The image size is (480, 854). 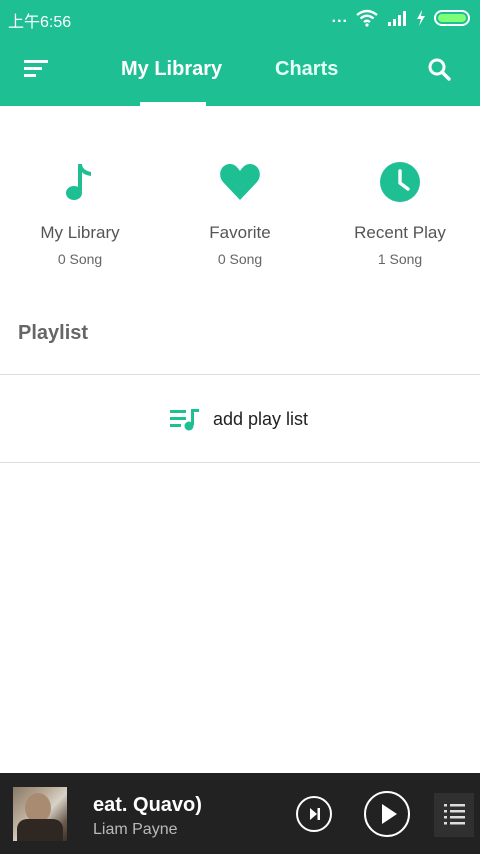 What do you see at coordinates (389, 814) in the screenshot?
I see `play-icon` at bounding box center [389, 814].